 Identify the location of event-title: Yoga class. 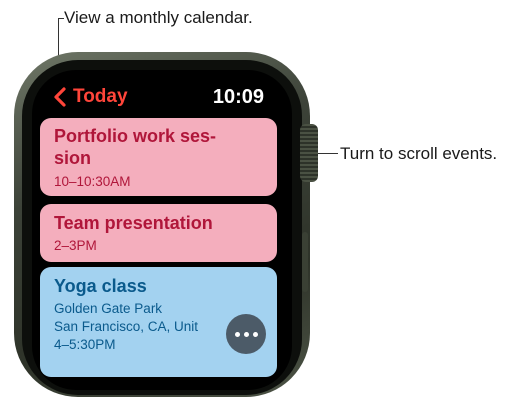
(100, 286).